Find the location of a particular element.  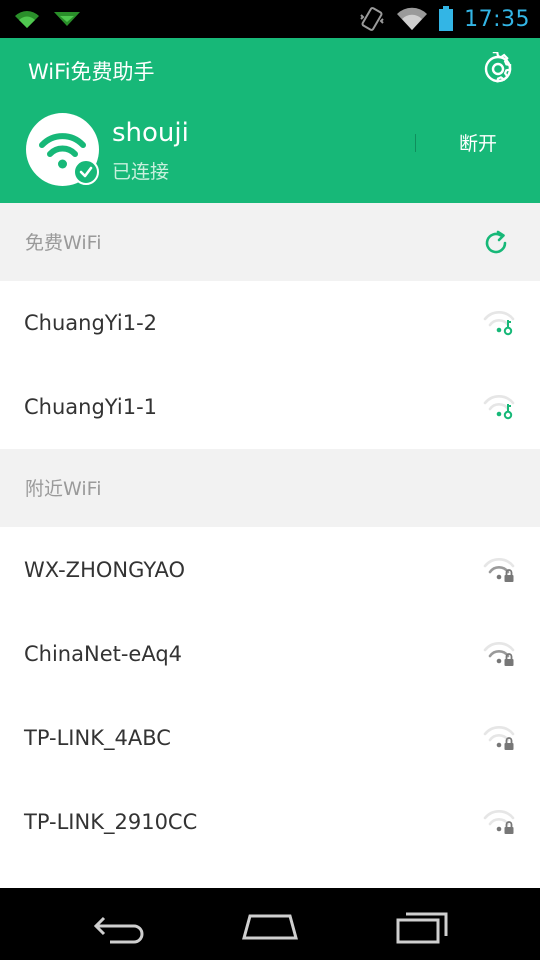

free-wifi-title: 免费WiFi is located at coordinates (63, 243).